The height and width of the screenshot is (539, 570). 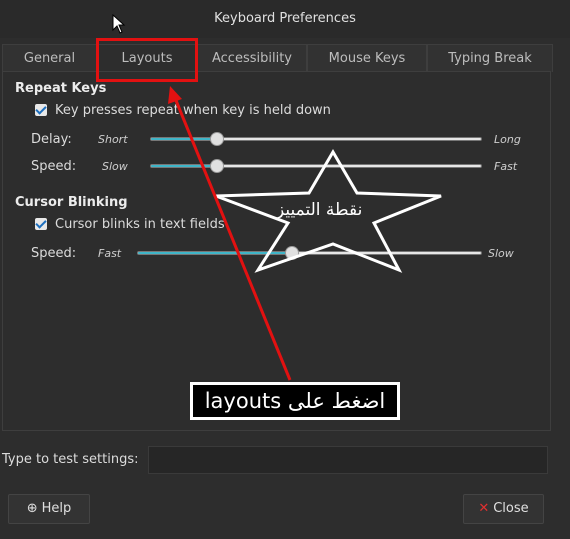 I want to click on annotation-arrow-line, so click(x=232, y=239).